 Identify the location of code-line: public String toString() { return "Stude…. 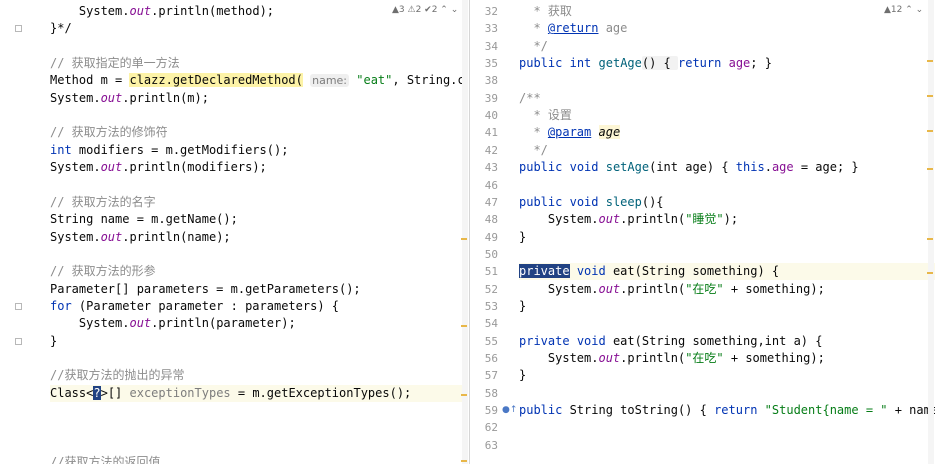
(727, 410).